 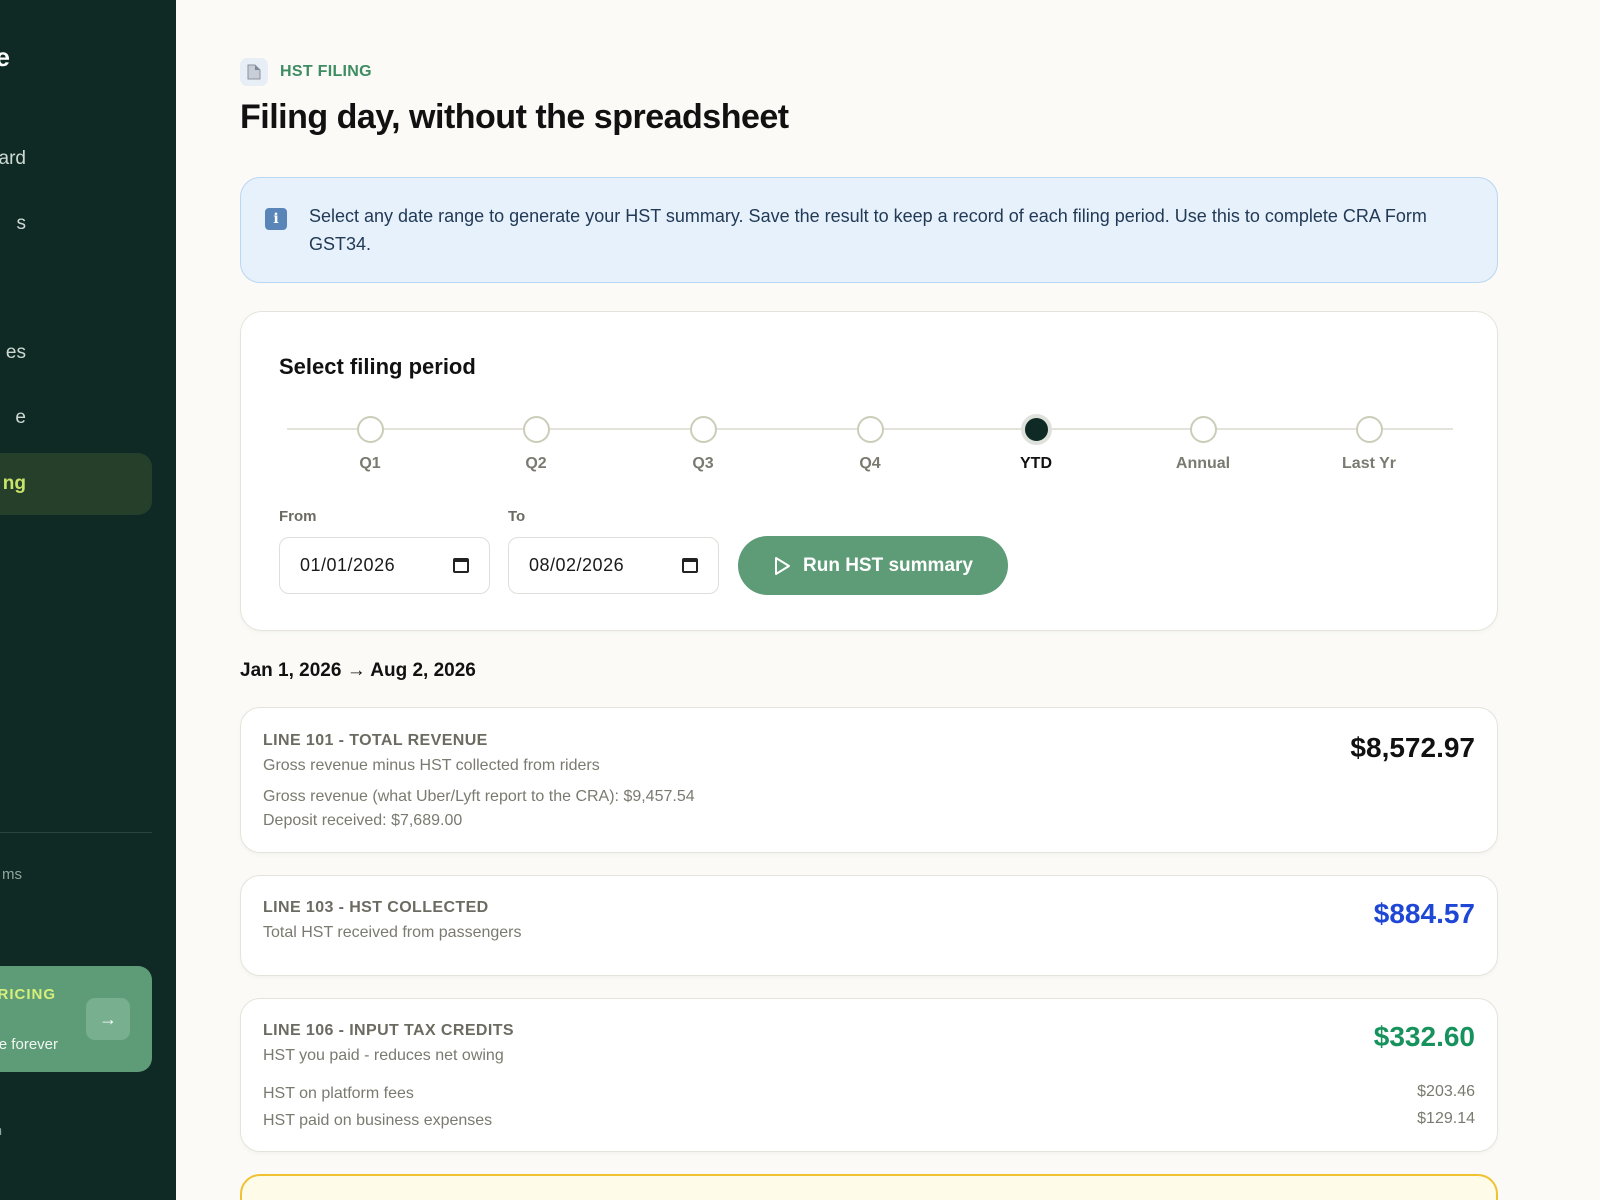 What do you see at coordinates (15, 352) in the screenshot?
I see `sidebar-item-label: es` at bounding box center [15, 352].